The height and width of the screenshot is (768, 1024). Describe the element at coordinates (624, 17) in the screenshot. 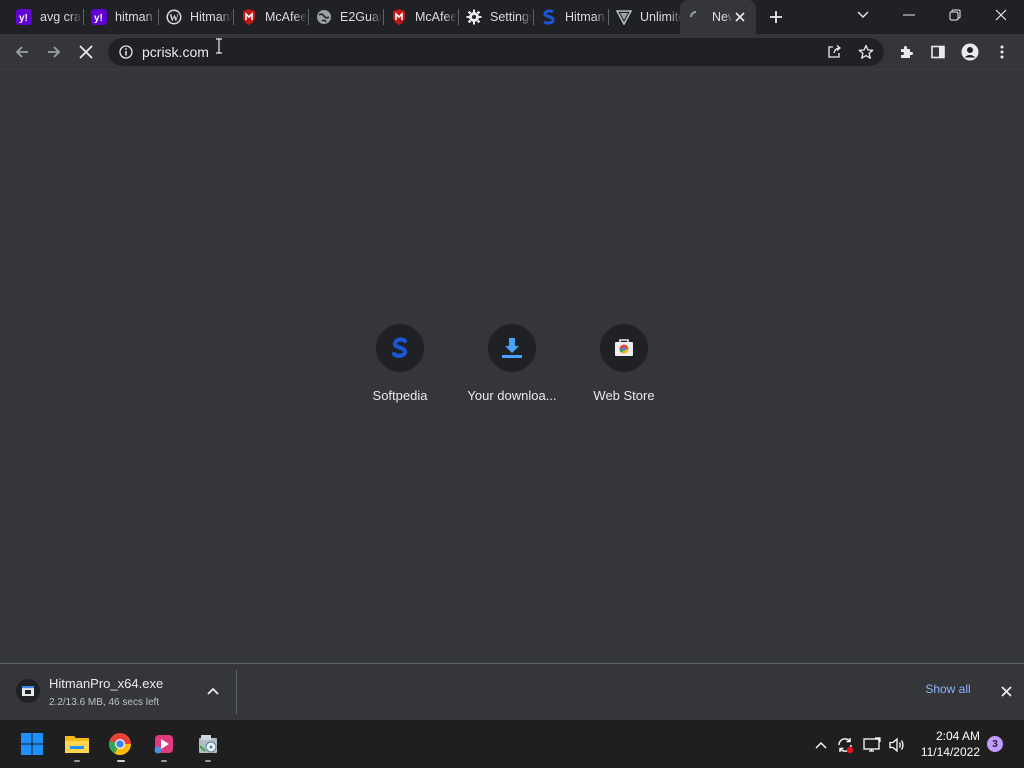

I see `unlimited-icon` at that location.